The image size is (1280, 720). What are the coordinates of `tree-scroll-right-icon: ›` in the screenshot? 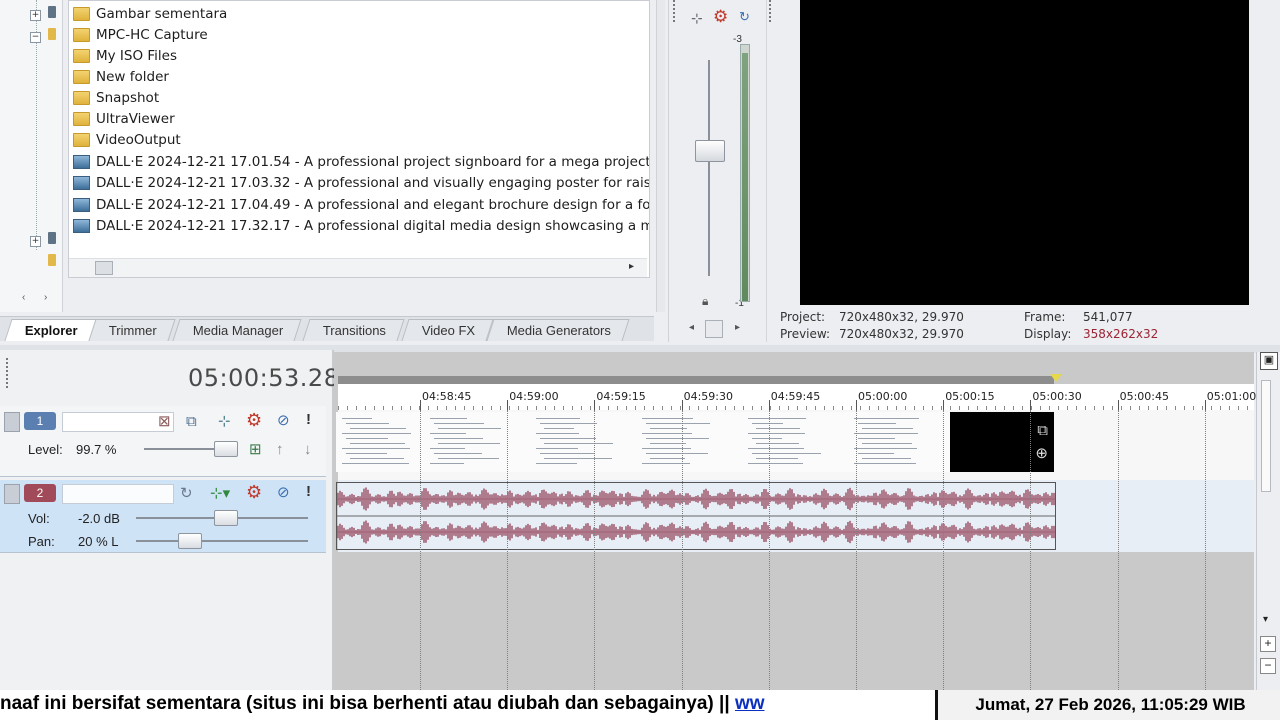 It's located at (45, 297).